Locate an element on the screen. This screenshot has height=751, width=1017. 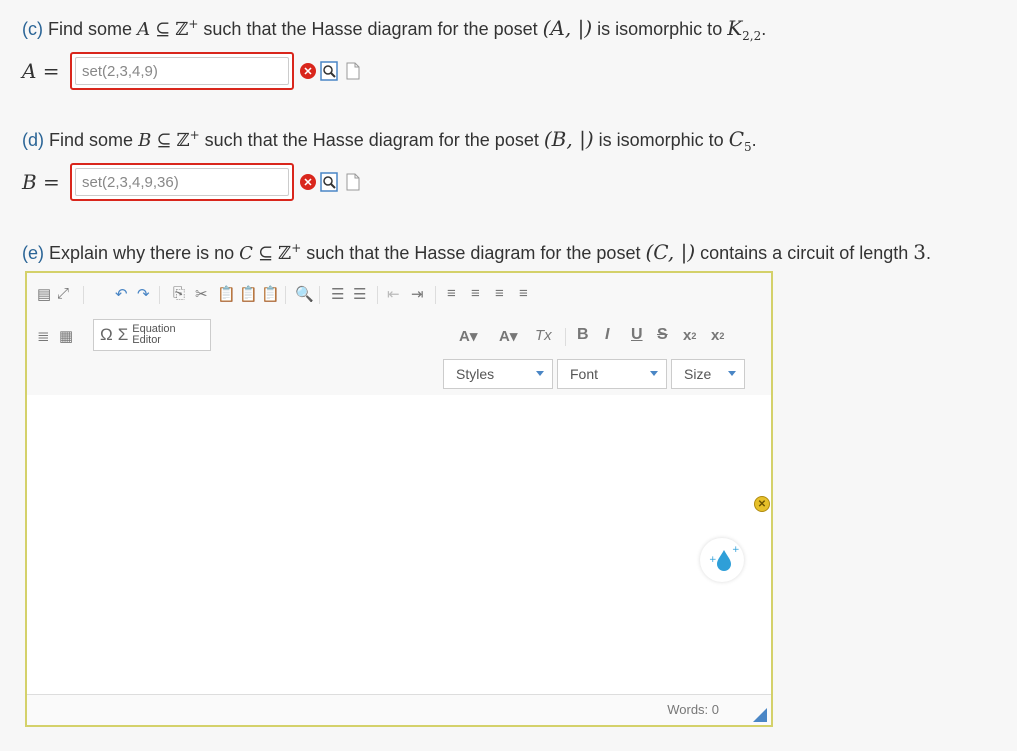
question-d-label: (d) is located at coordinates (33, 140).